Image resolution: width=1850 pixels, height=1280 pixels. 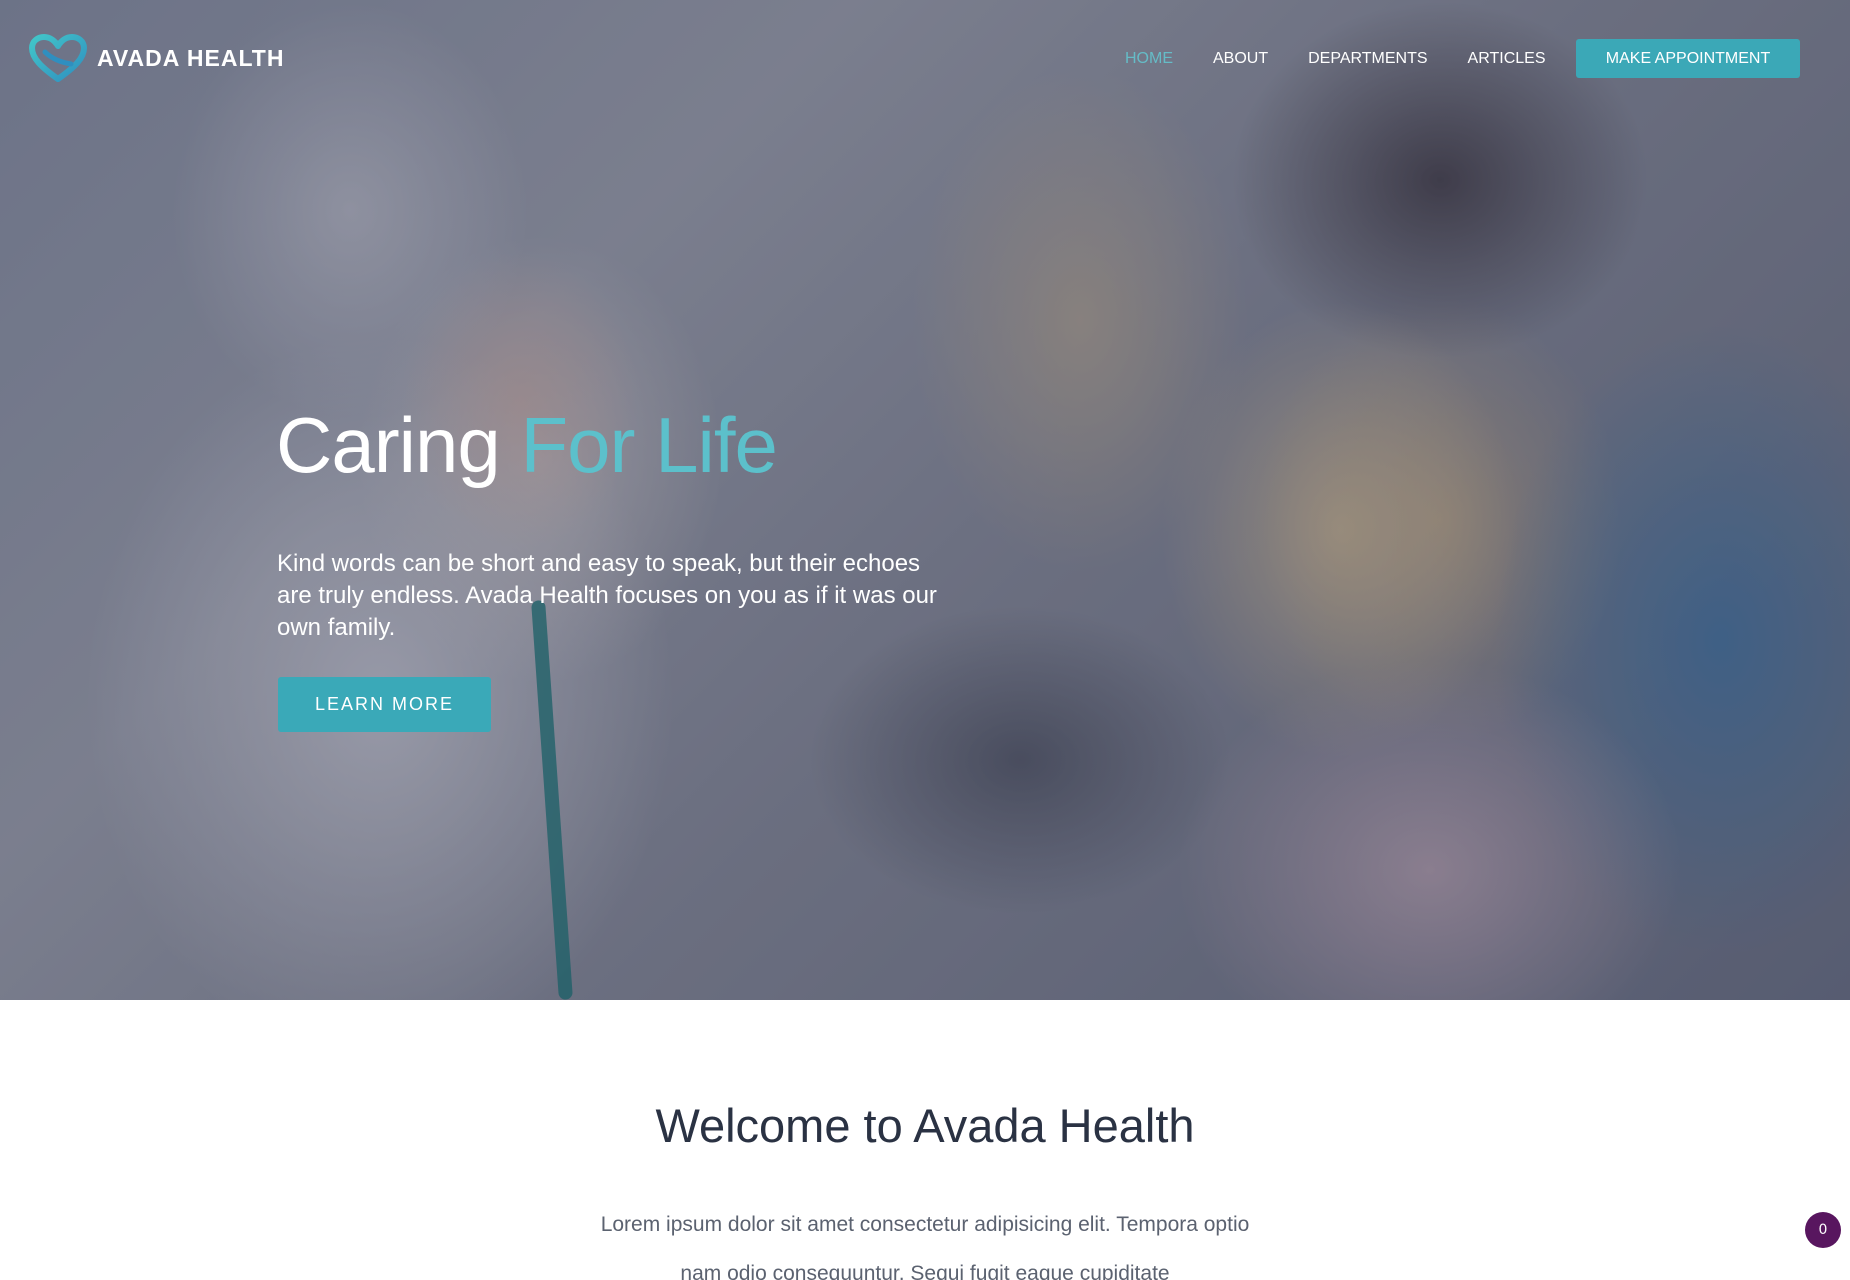 I want to click on site-logo: AVADA HEALTH, so click(x=156, y=58).